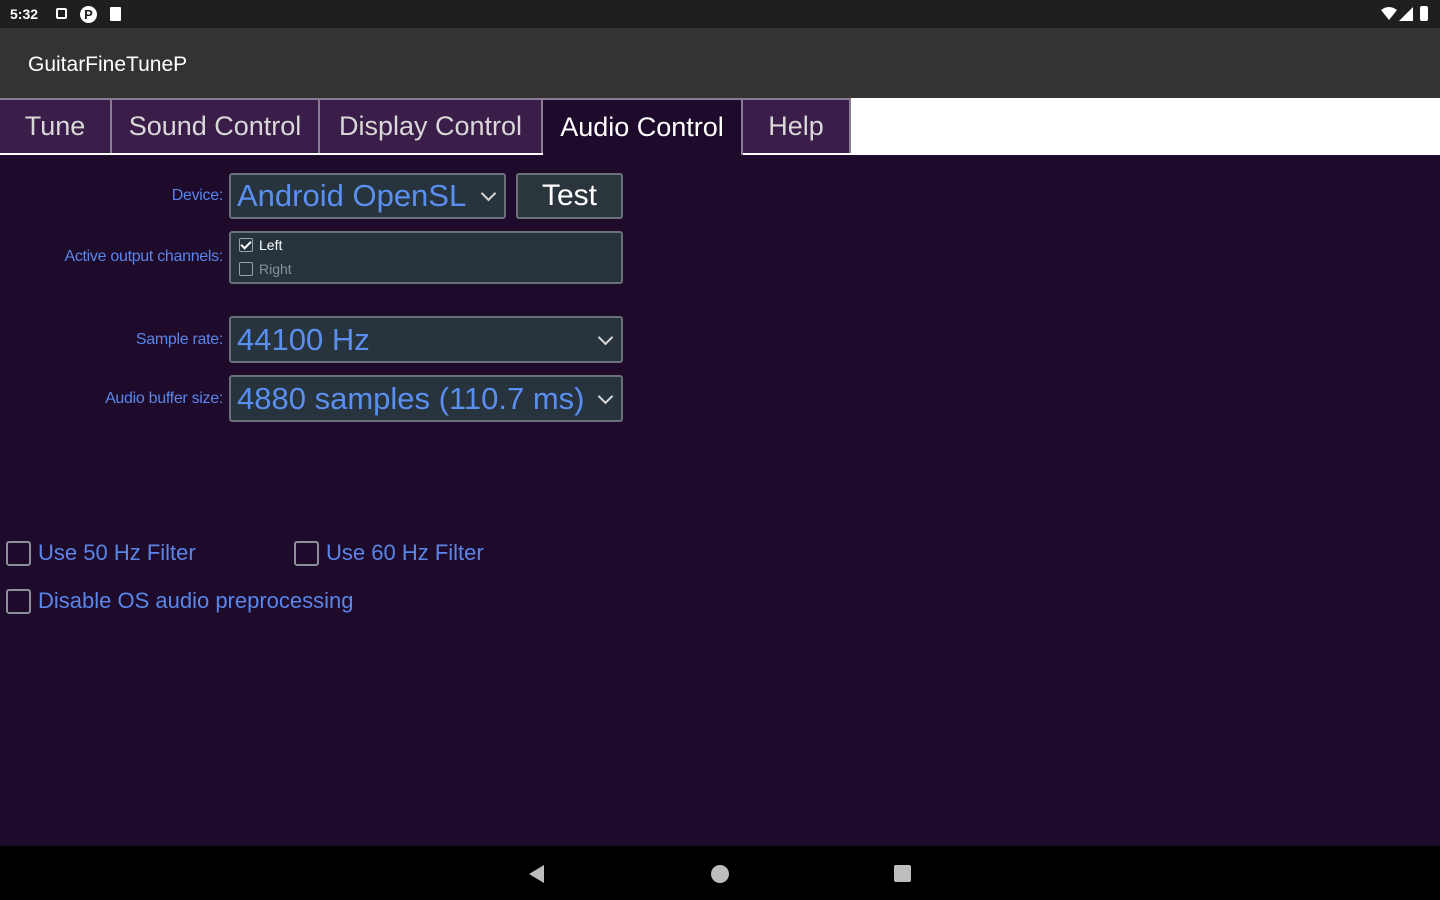 The width and height of the screenshot is (1440, 900). Describe the element at coordinates (108, 64) in the screenshot. I see `app-title: GuitarFineTuneP` at that location.